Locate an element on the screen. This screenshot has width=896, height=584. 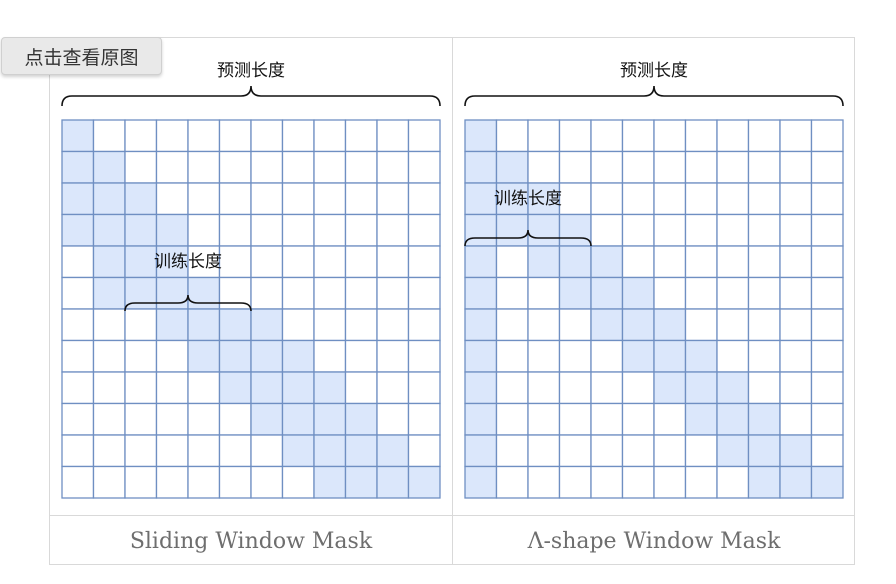
view-original-button: 点击查看原图 is located at coordinates (81, 56).